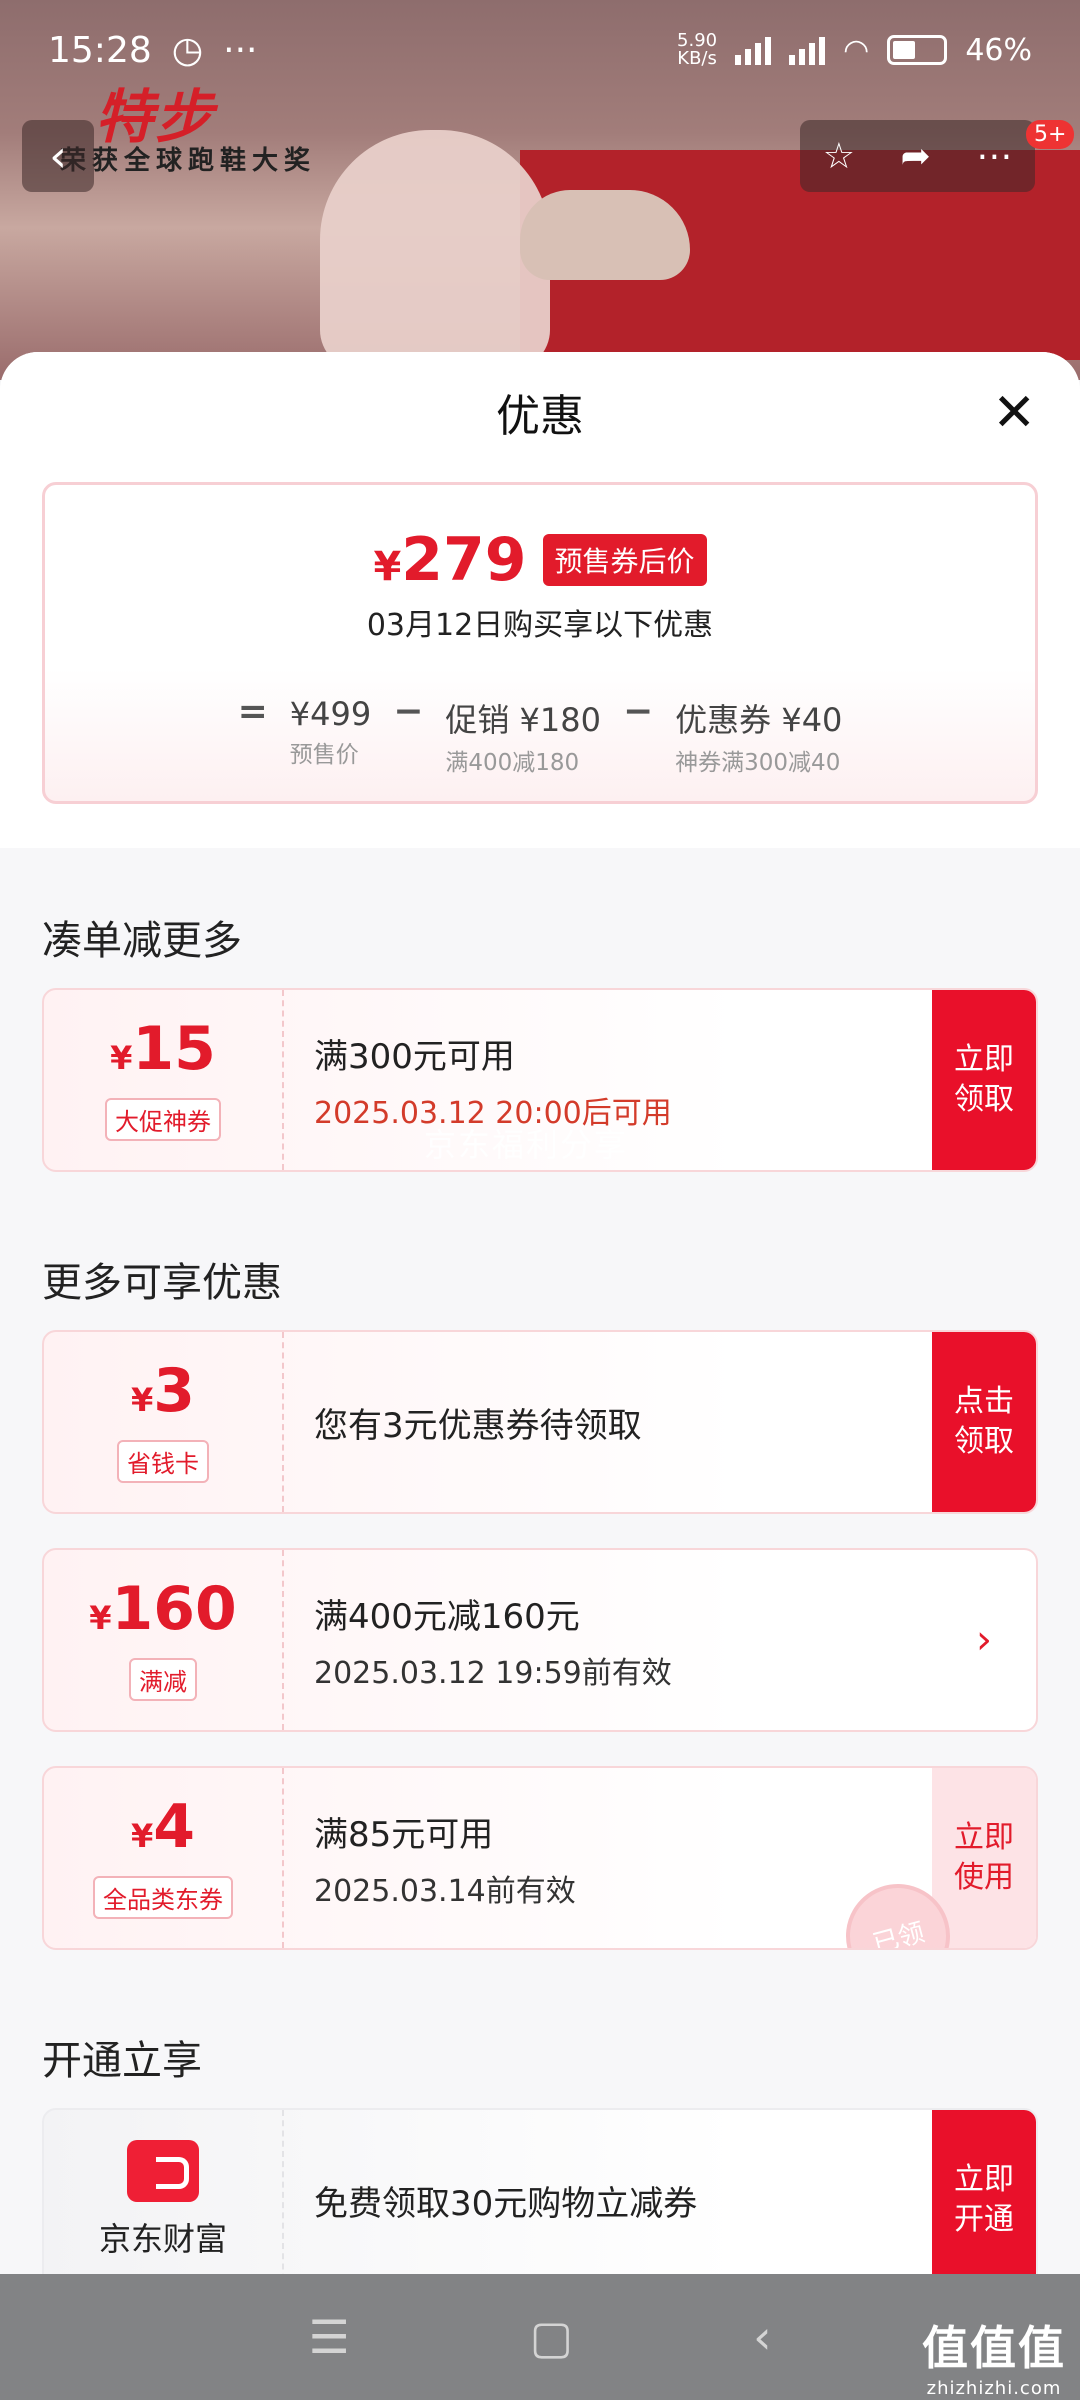 The width and height of the screenshot is (1080, 2400). I want to click on final-price: ¥279, so click(450, 560).